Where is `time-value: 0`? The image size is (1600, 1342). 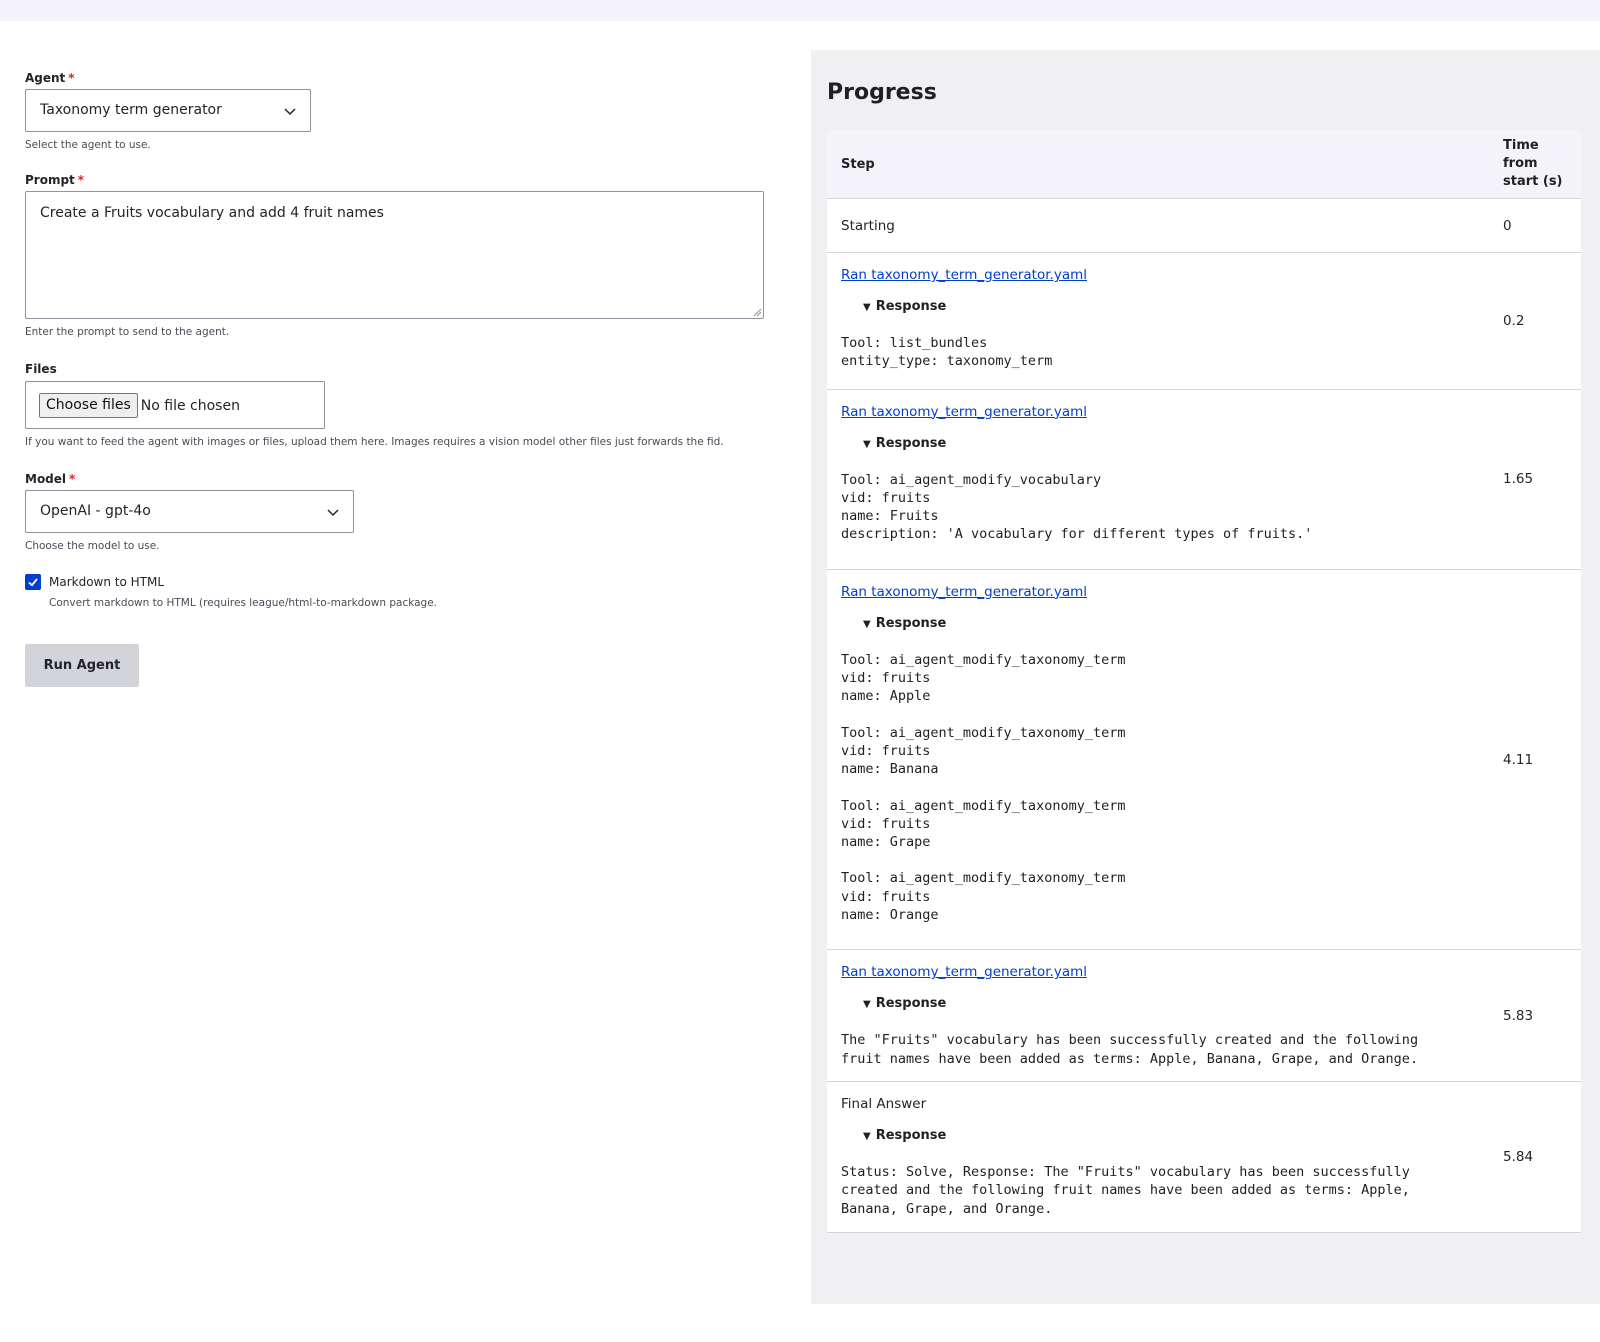 time-value: 0 is located at coordinates (1507, 225).